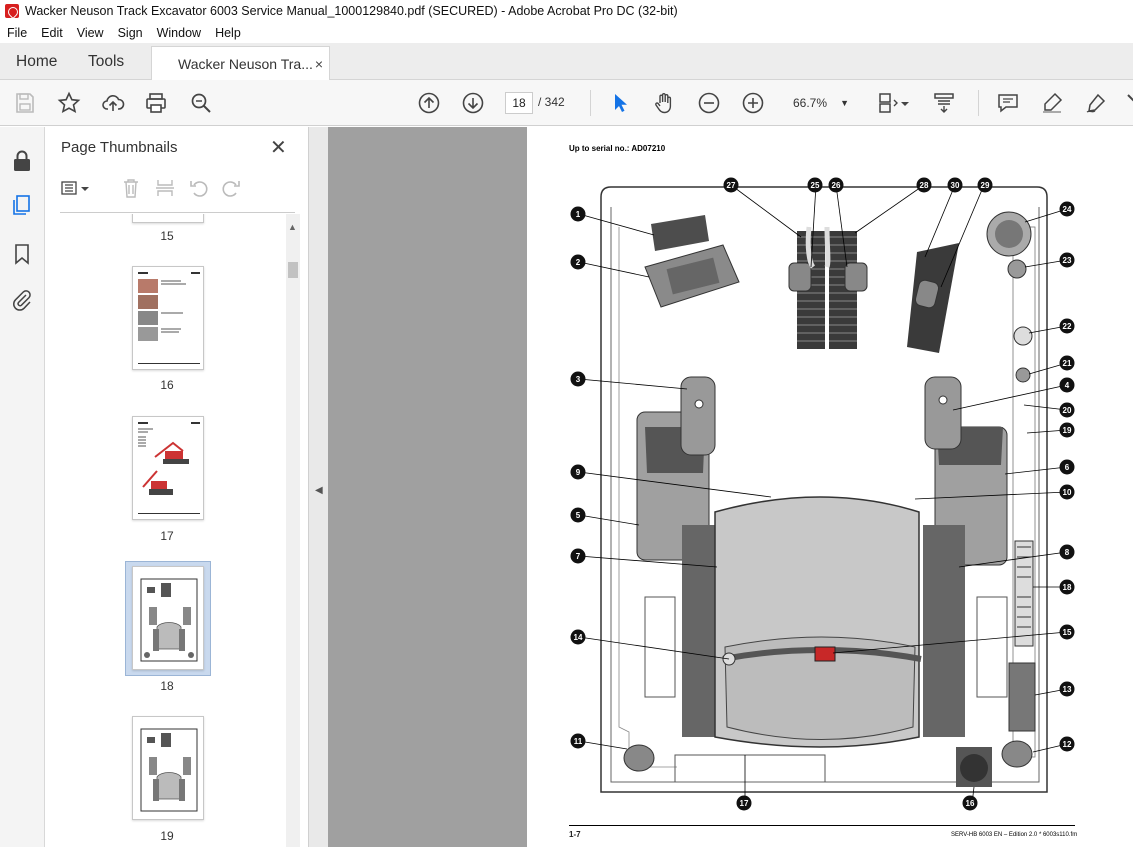  What do you see at coordinates (22, 205) in the screenshot?
I see `page-thumbnails-icon` at bounding box center [22, 205].